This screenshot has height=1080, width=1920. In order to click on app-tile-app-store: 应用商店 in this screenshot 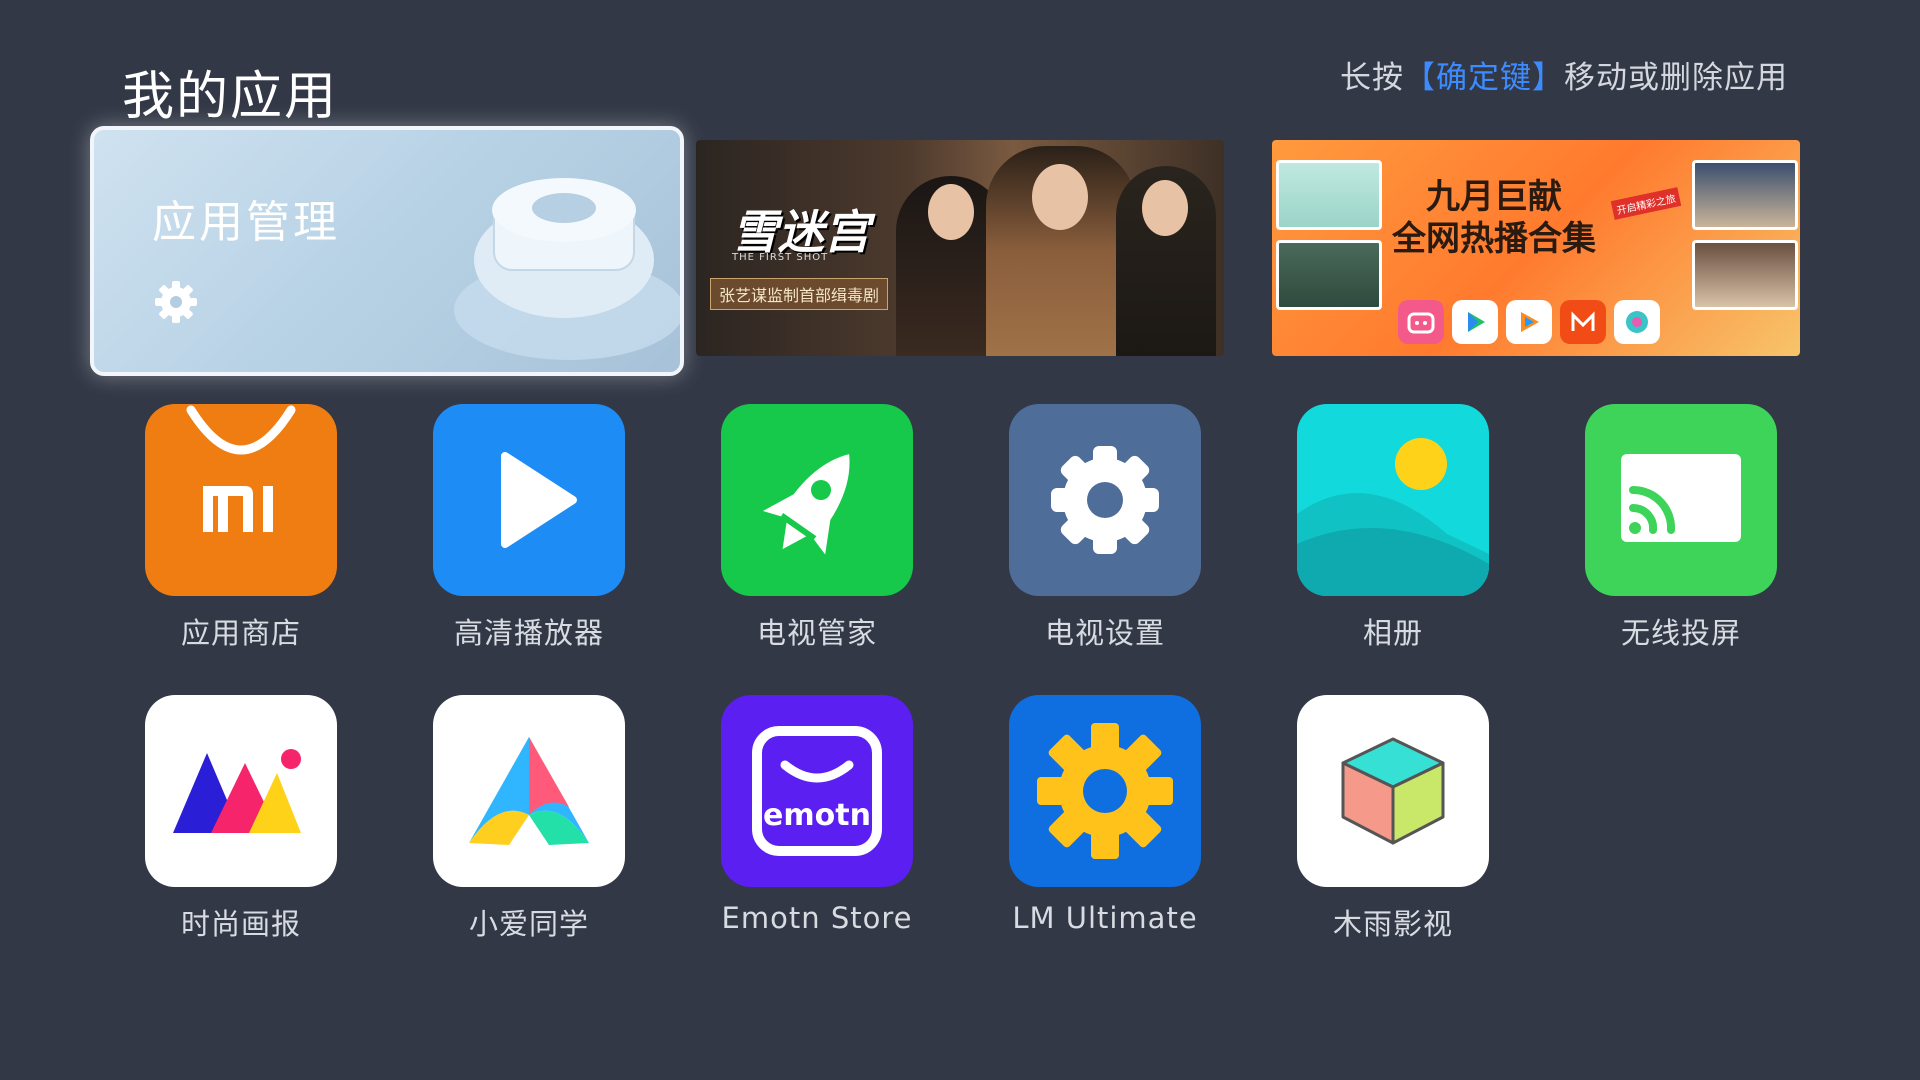, I will do `click(241, 528)`.